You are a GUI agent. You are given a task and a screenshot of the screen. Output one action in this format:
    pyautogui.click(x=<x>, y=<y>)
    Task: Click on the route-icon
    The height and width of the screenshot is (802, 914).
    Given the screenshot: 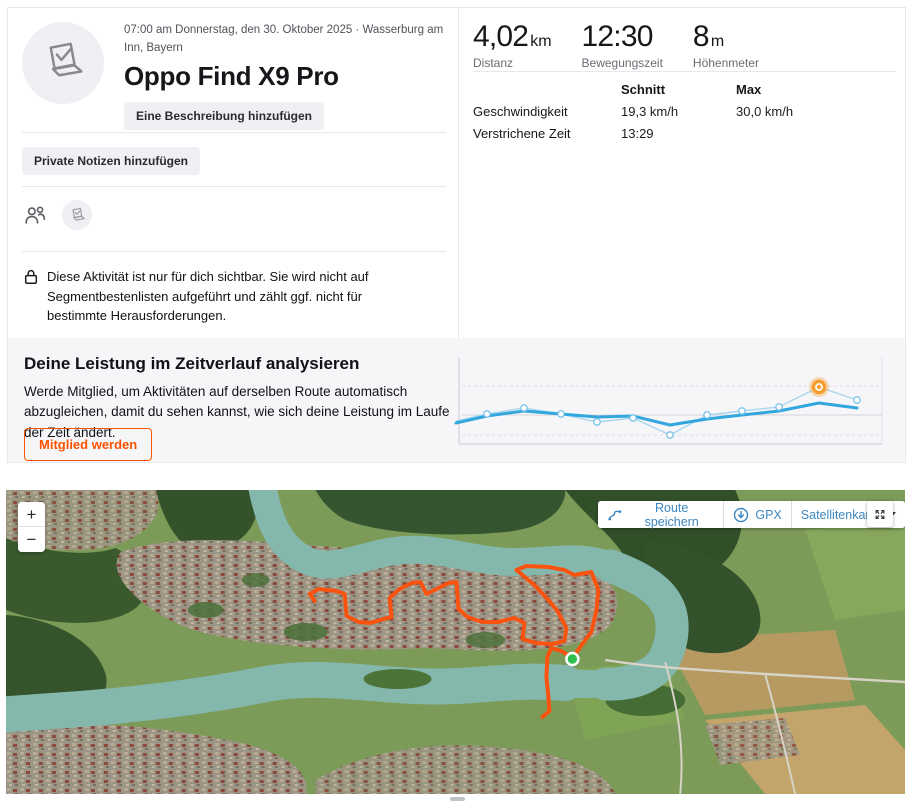 What is the action you would take?
    pyautogui.click(x=615, y=514)
    